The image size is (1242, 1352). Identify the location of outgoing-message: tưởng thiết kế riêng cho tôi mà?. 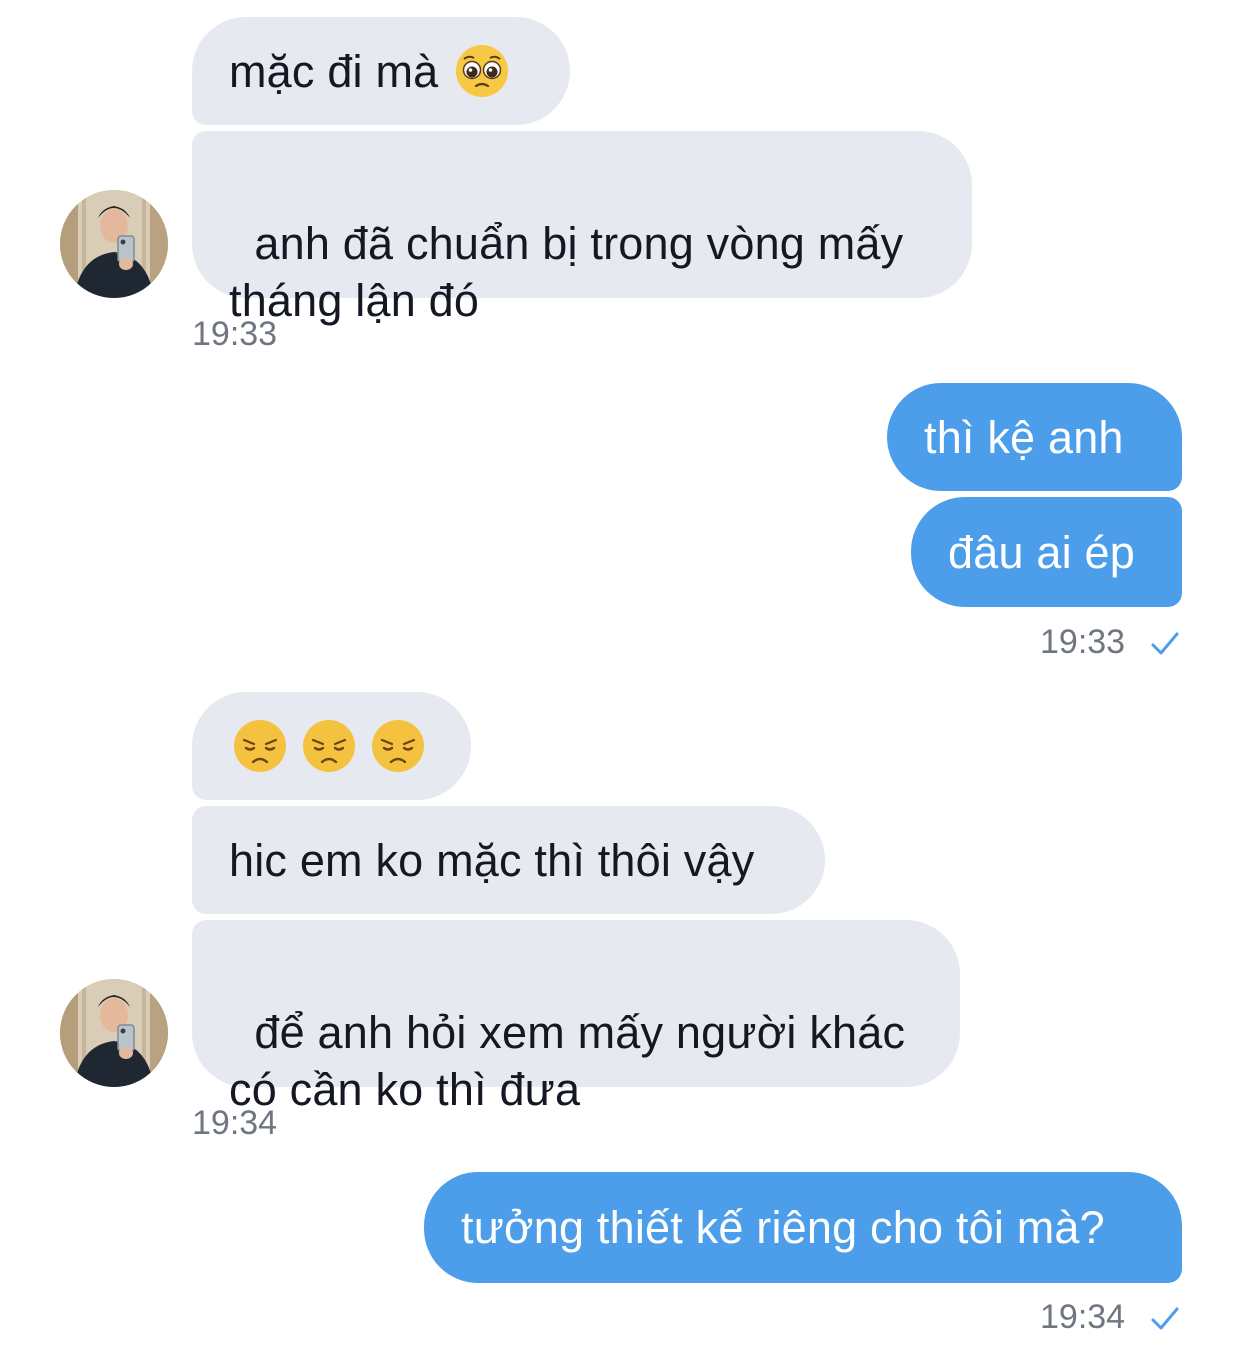
(803, 1227).